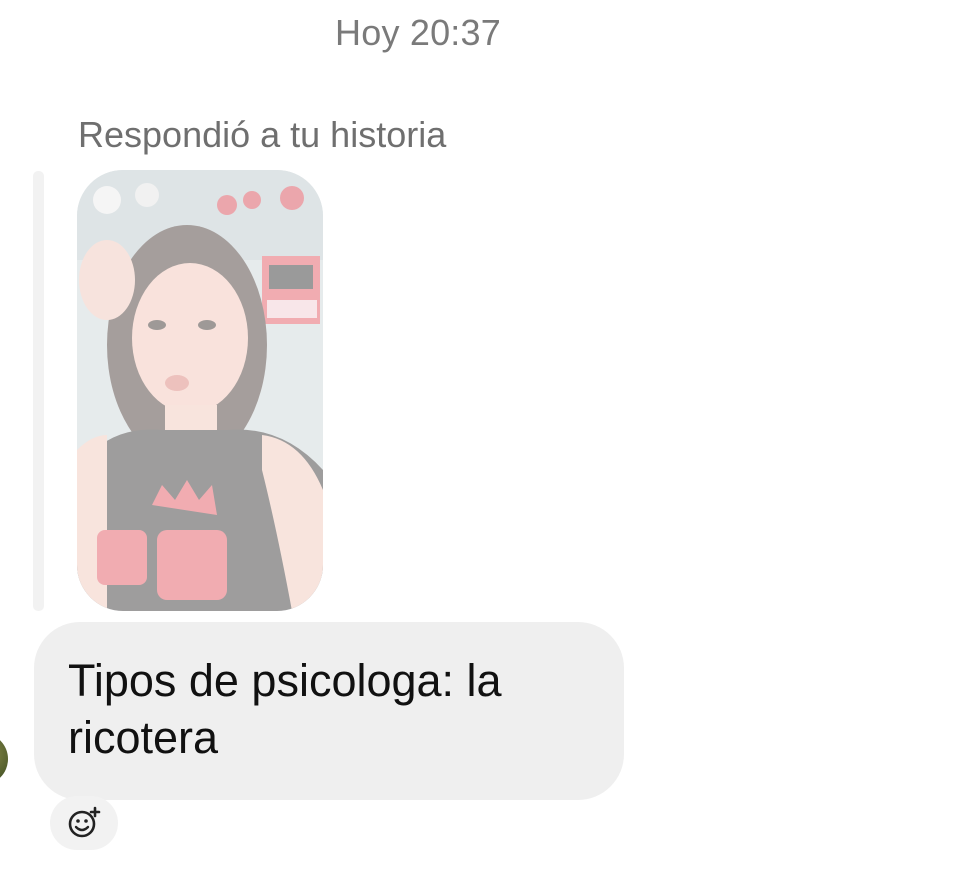 The width and height of the screenshot is (957, 877). I want to click on message-text: Tipos de psicologa: la ricotera, so click(285, 709).